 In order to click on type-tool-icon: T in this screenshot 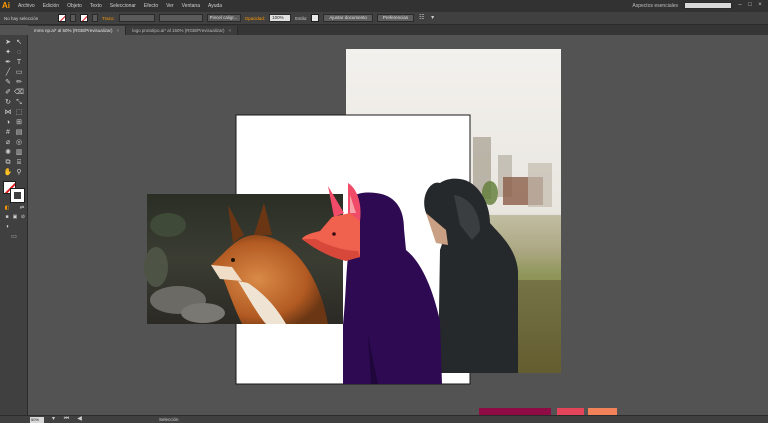, I will do `click(19, 62)`.